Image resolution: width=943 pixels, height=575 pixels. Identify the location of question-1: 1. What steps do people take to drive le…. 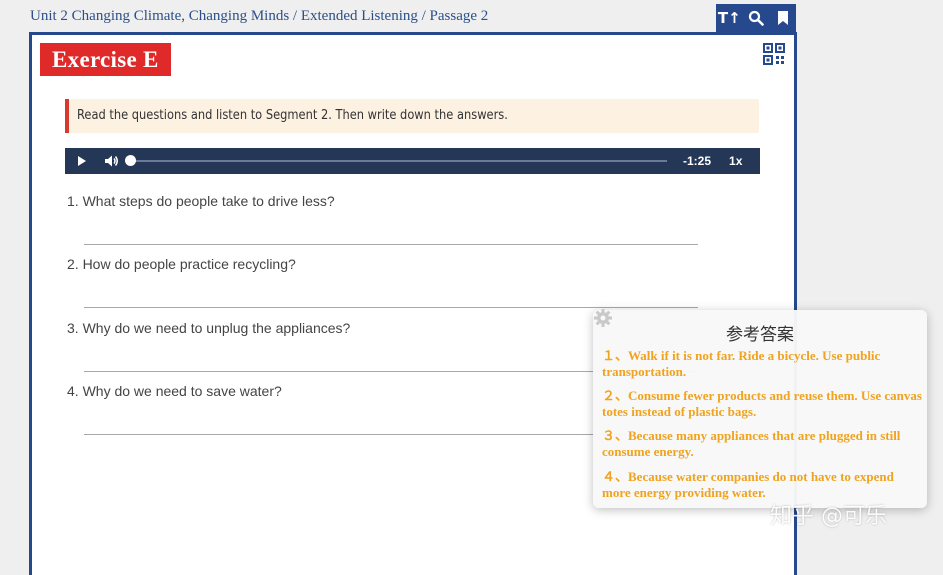
(201, 201).